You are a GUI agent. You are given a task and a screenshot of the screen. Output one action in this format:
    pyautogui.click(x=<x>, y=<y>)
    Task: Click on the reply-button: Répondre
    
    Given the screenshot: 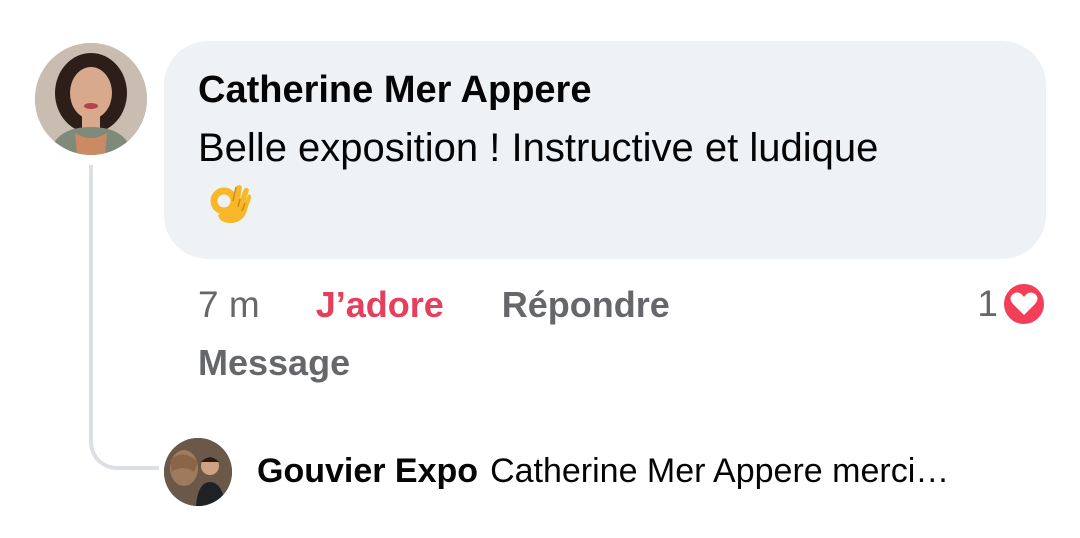 What is the action you would take?
    pyautogui.click(x=586, y=305)
    